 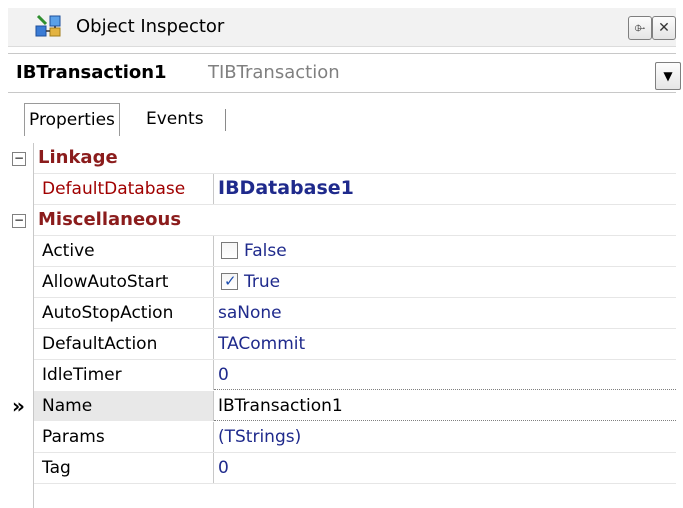 What do you see at coordinates (342, 27) in the screenshot?
I see `title-bar: Object Inspector ⌱ ✕` at bounding box center [342, 27].